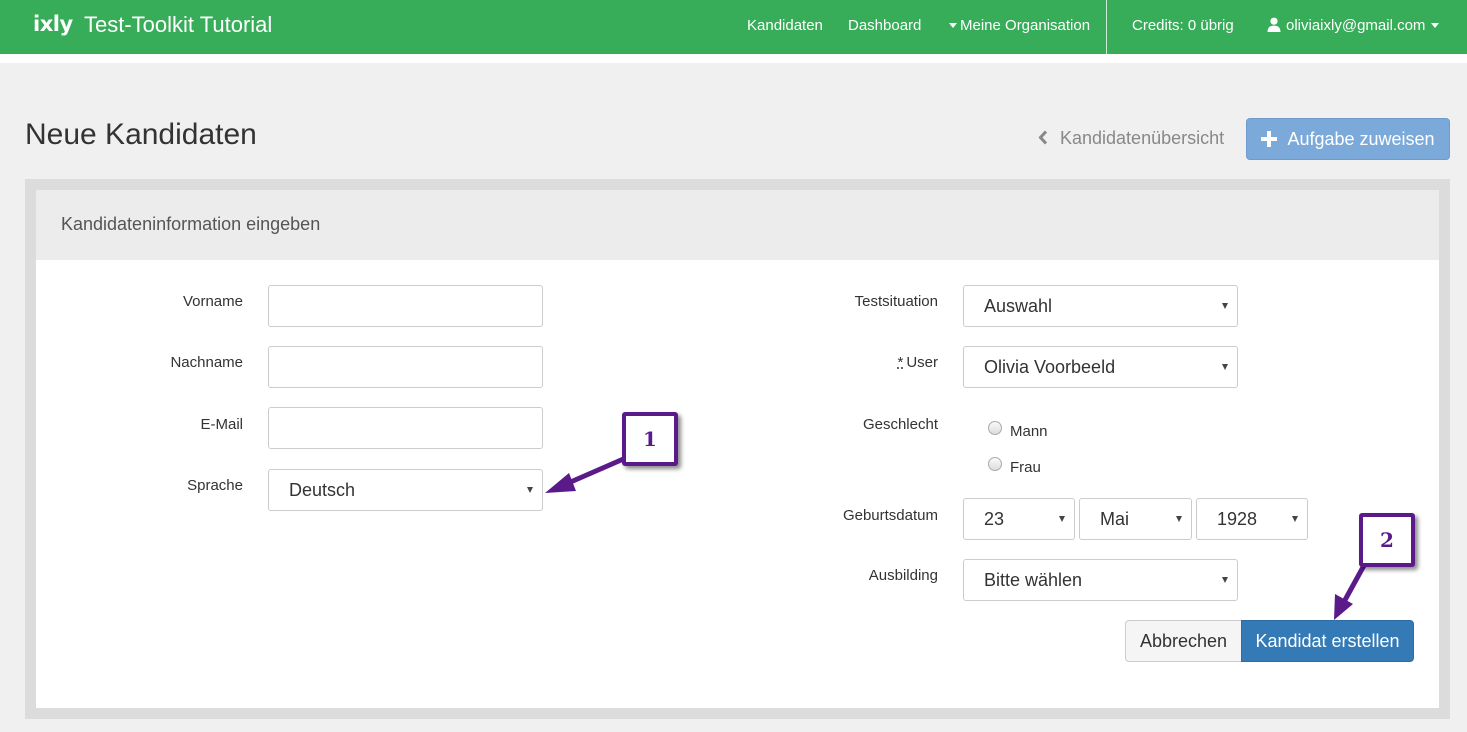 The height and width of the screenshot is (732, 1467). What do you see at coordinates (785, 25) in the screenshot?
I see `nav-kandidaten: Kandidaten` at bounding box center [785, 25].